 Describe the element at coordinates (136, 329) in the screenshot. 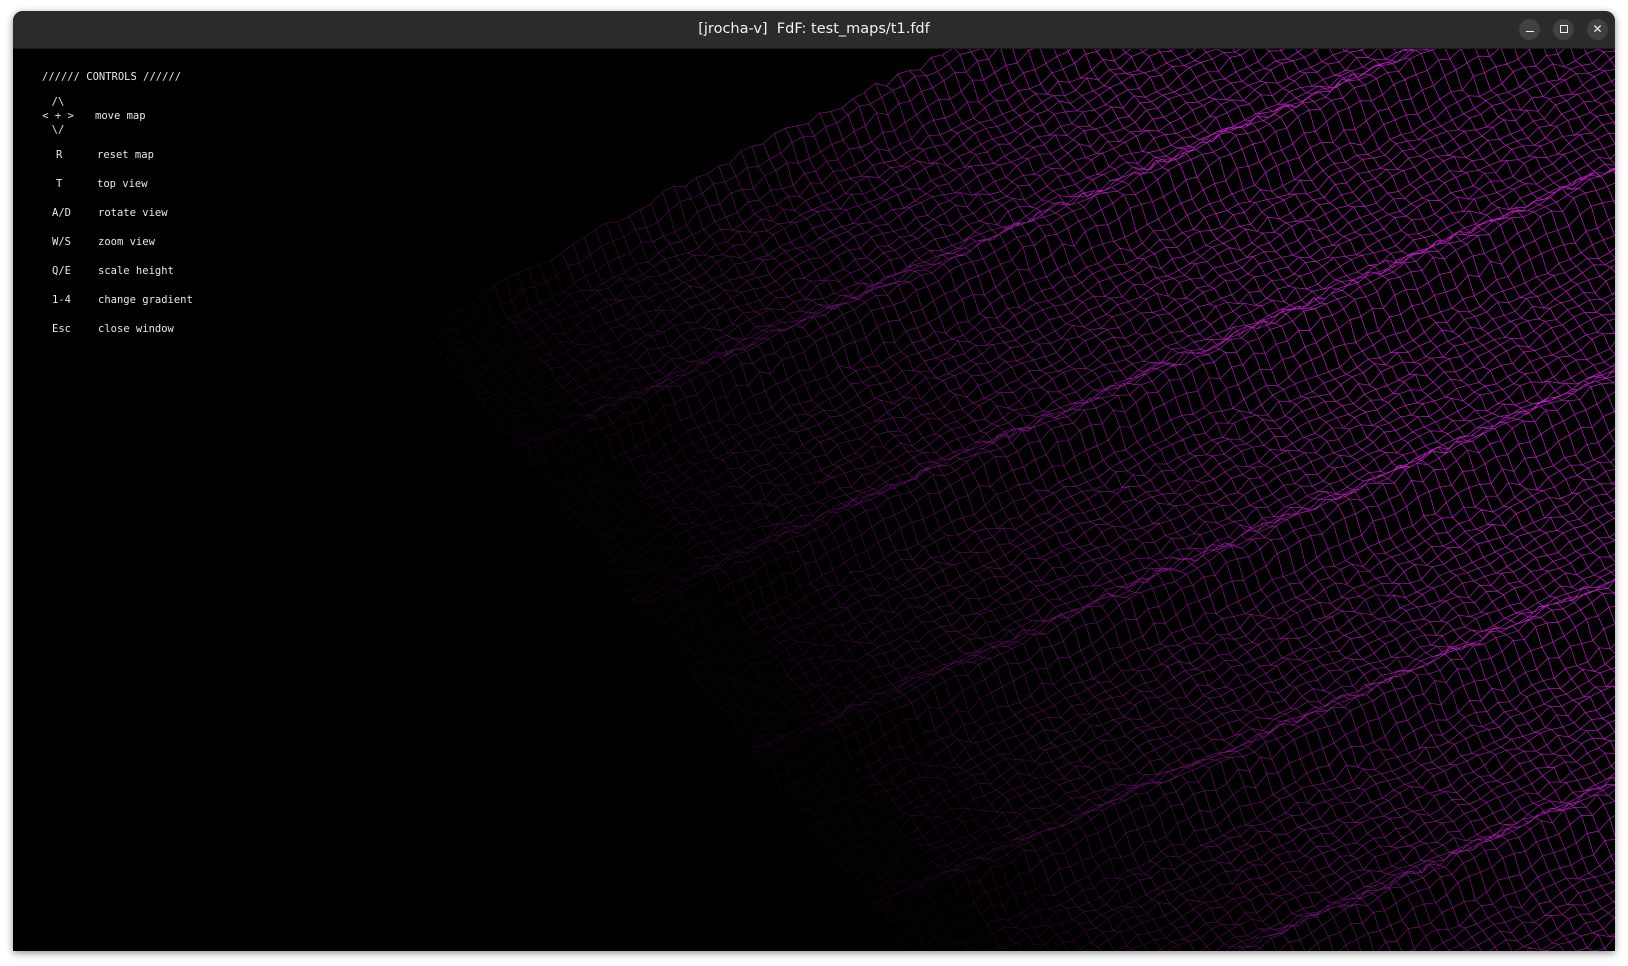

I see `control-label-close: close window` at that location.